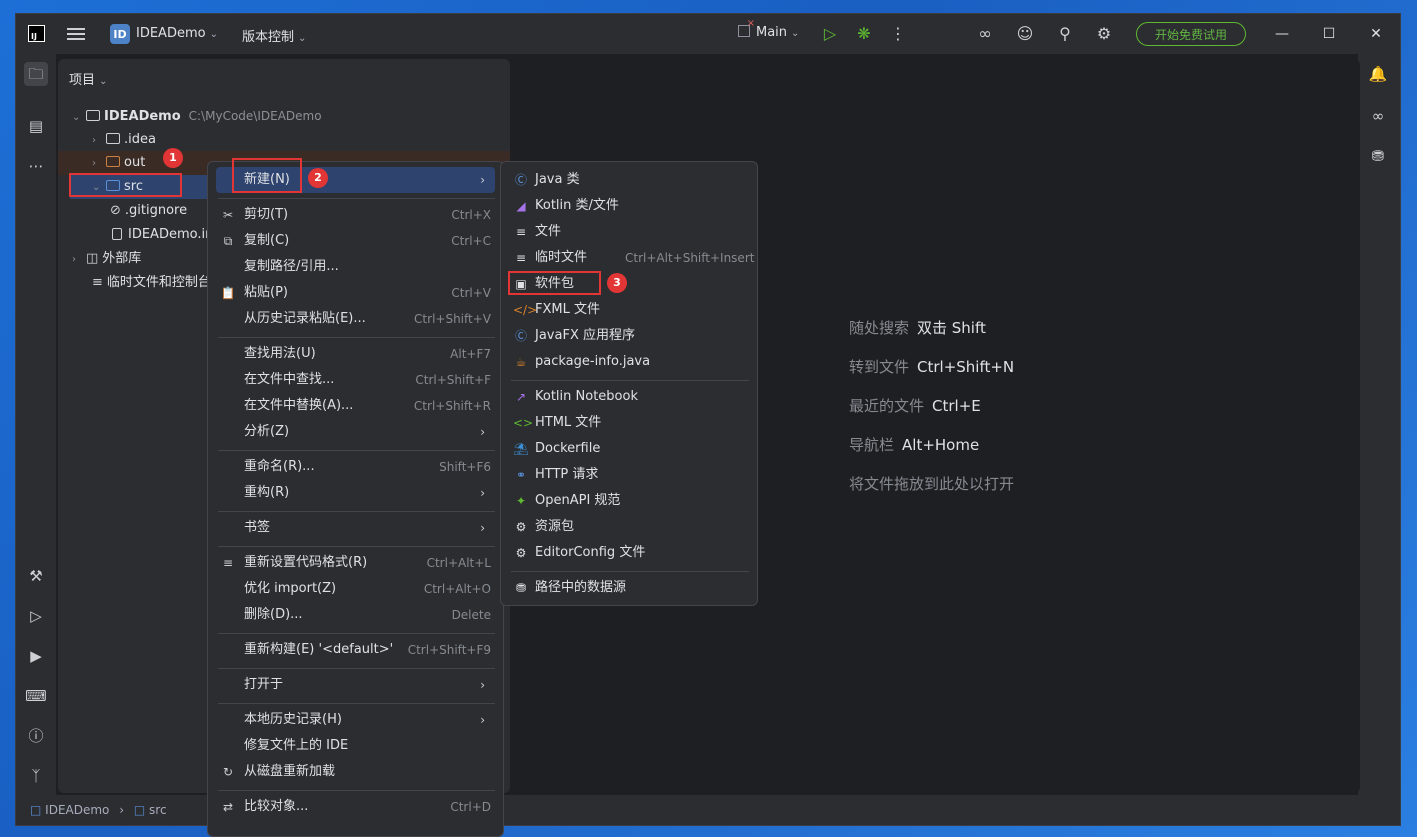 This screenshot has width=1417, height=837. I want to click on submenu-item-resource-bundle: ⚙ 资源包, so click(629, 527).